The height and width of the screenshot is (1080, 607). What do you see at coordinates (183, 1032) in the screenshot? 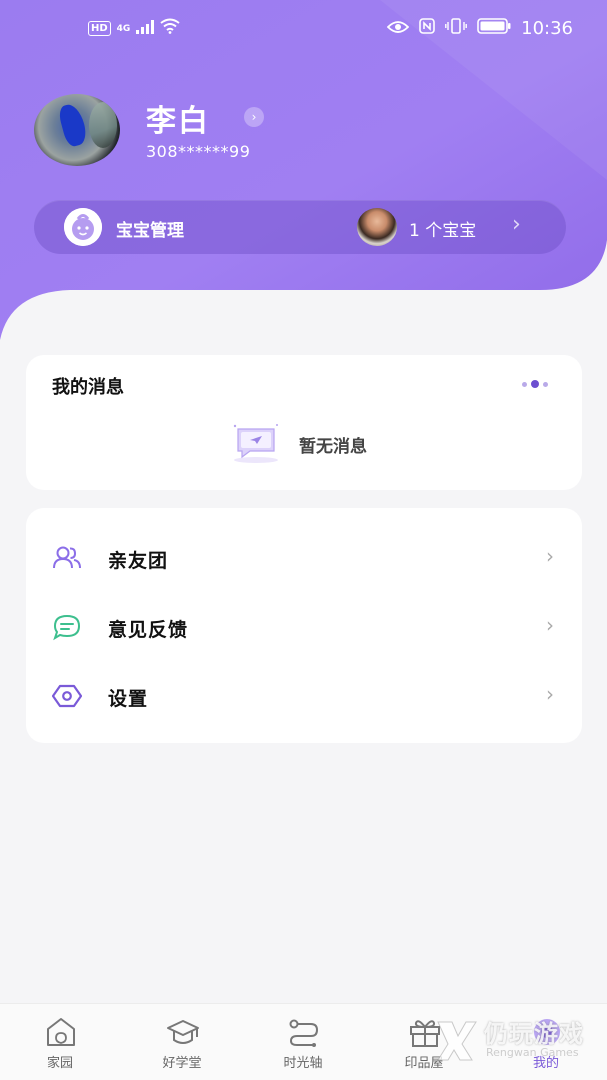
I see `graduation-cap-icon` at bounding box center [183, 1032].